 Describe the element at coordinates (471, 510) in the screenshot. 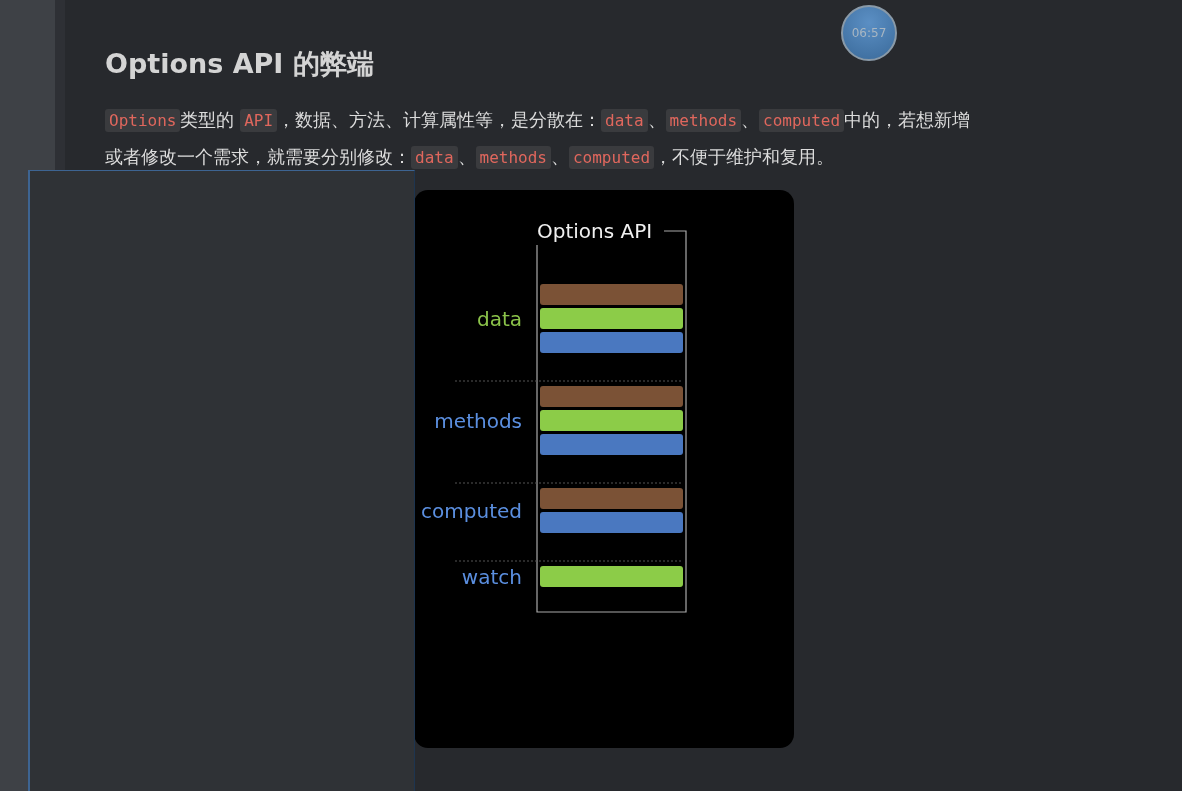

I see `group-label: computed` at that location.